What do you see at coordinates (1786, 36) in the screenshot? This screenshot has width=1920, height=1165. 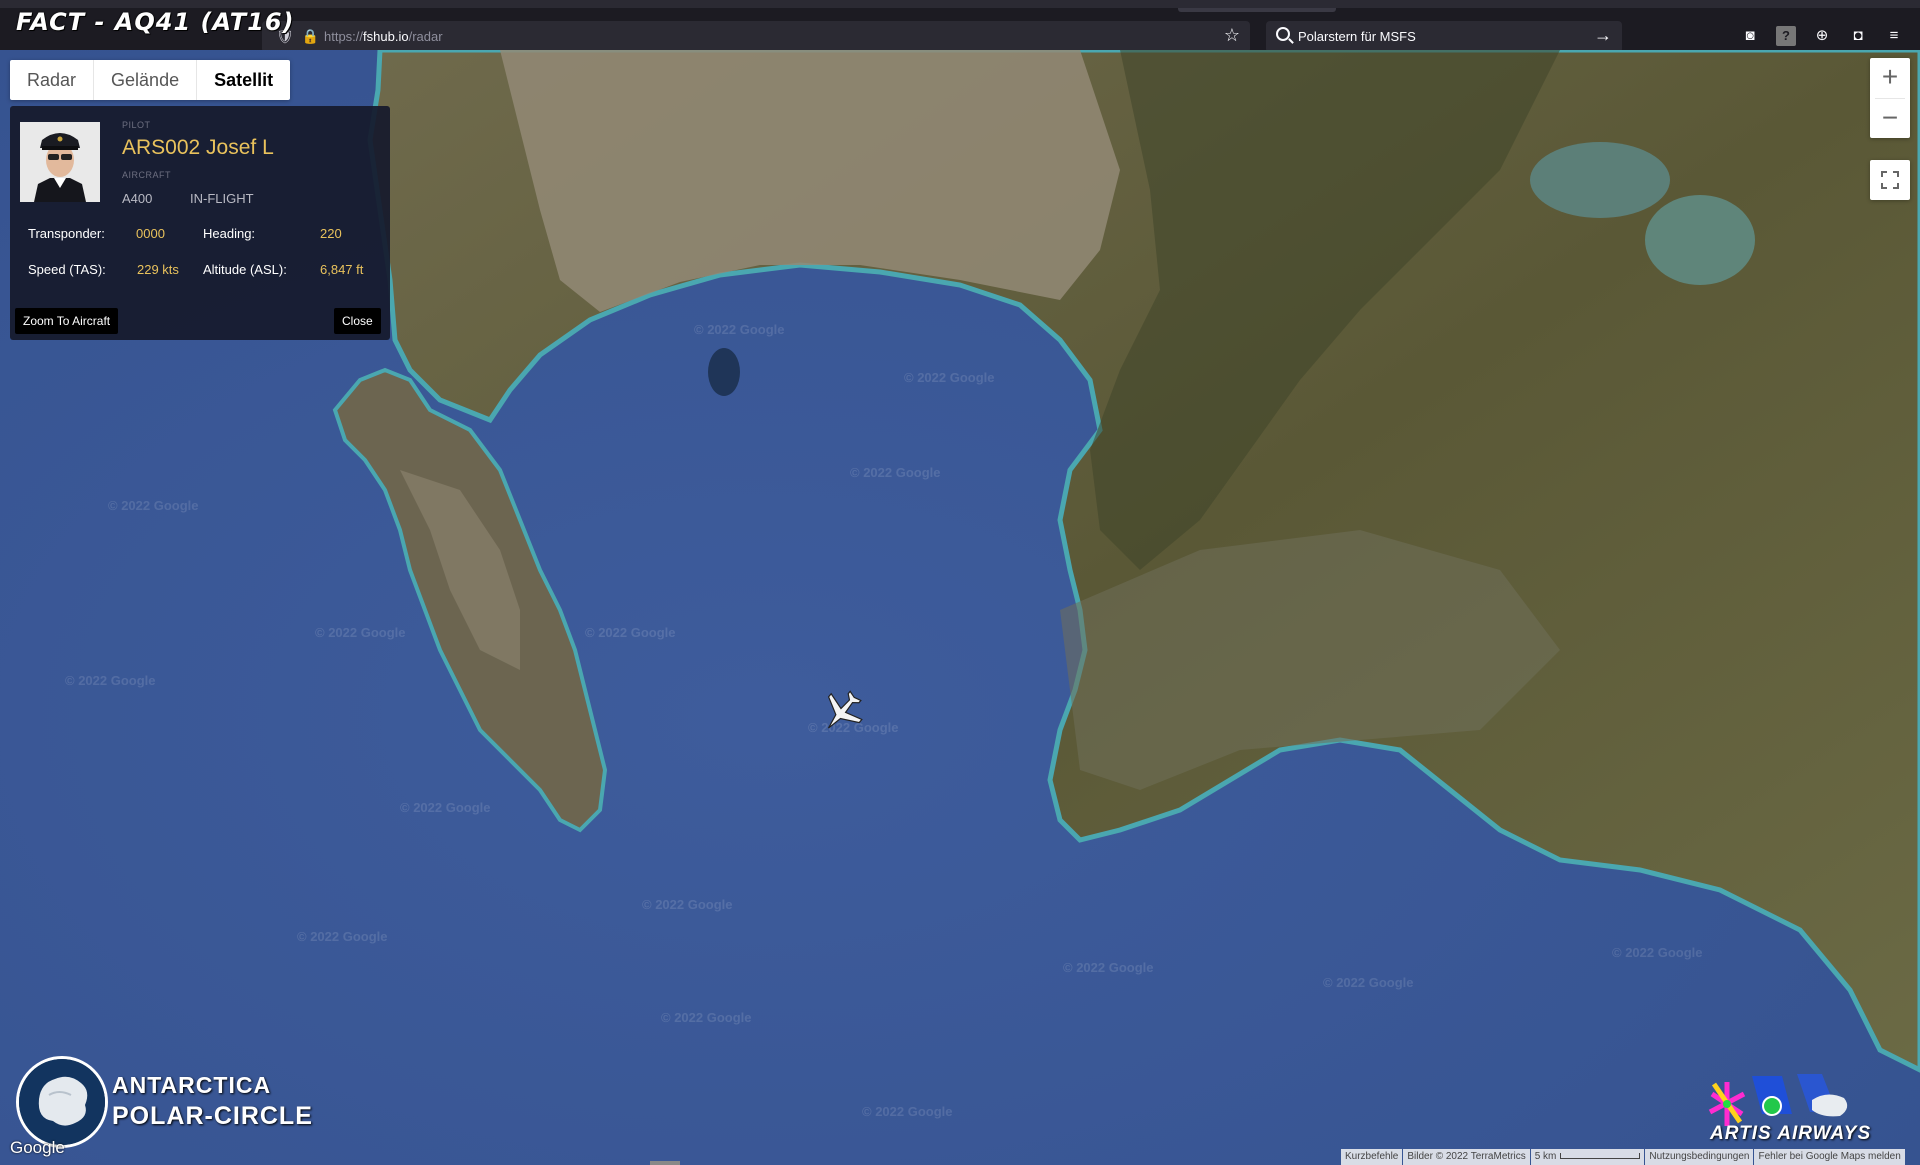 I see `extension-help-icon: ?` at bounding box center [1786, 36].